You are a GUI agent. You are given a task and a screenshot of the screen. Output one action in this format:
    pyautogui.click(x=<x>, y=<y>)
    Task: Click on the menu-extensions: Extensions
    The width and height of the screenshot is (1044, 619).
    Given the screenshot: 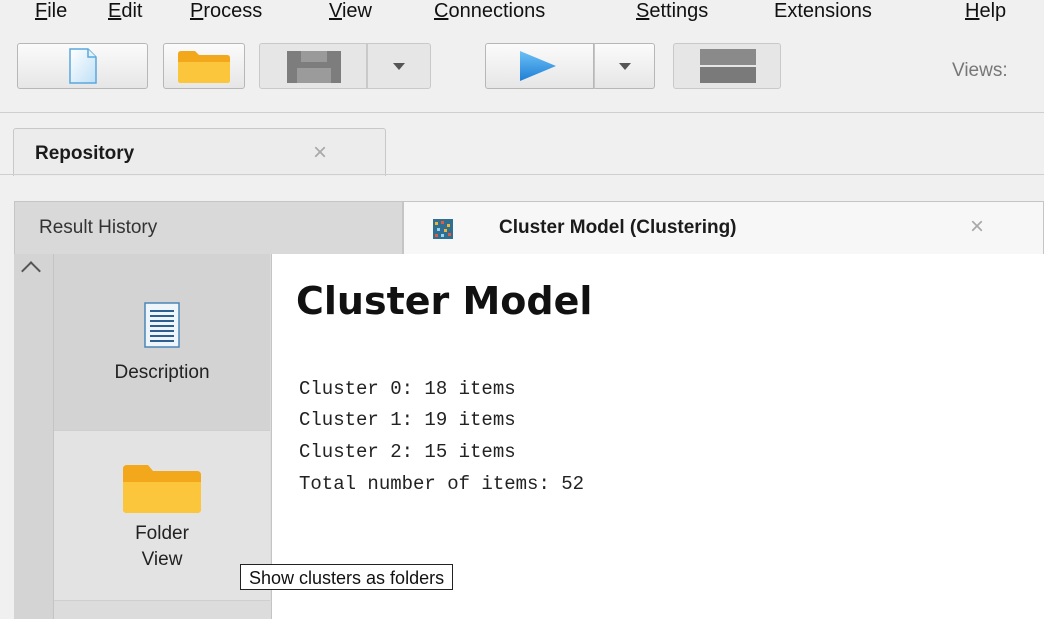 What is the action you would take?
    pyautogui.click(x=823, y=13)
    